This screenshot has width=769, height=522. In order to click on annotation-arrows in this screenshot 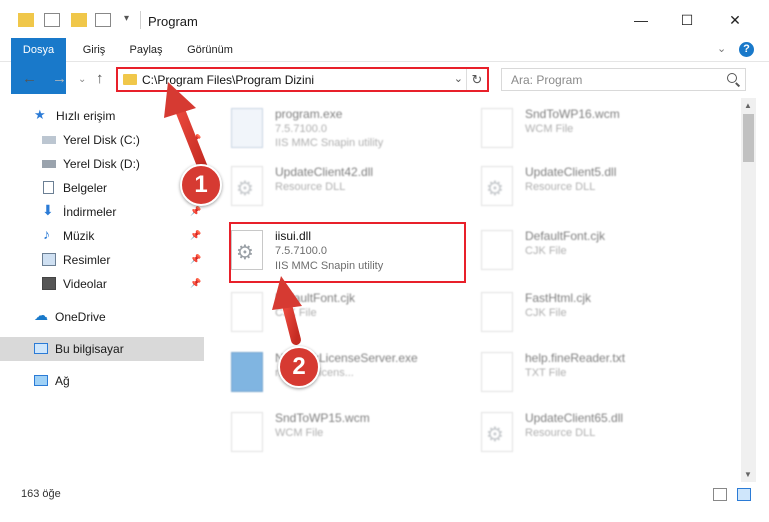, I will do `click(233, 213)`.